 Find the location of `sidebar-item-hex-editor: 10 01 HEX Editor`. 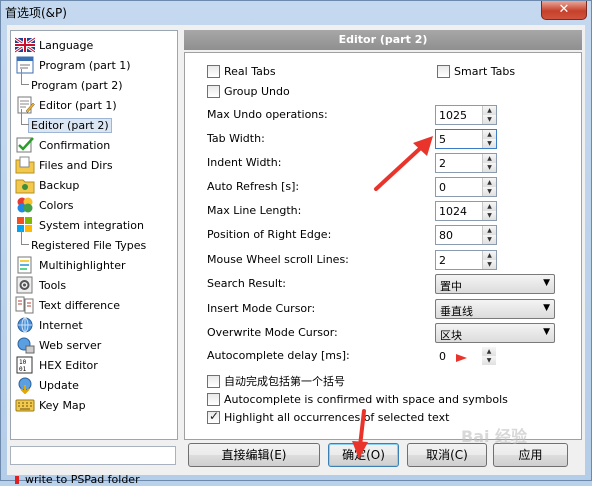

sidebar-item-hex-editor: 10 01 HEX Editor is located at coordinates (56, 365).